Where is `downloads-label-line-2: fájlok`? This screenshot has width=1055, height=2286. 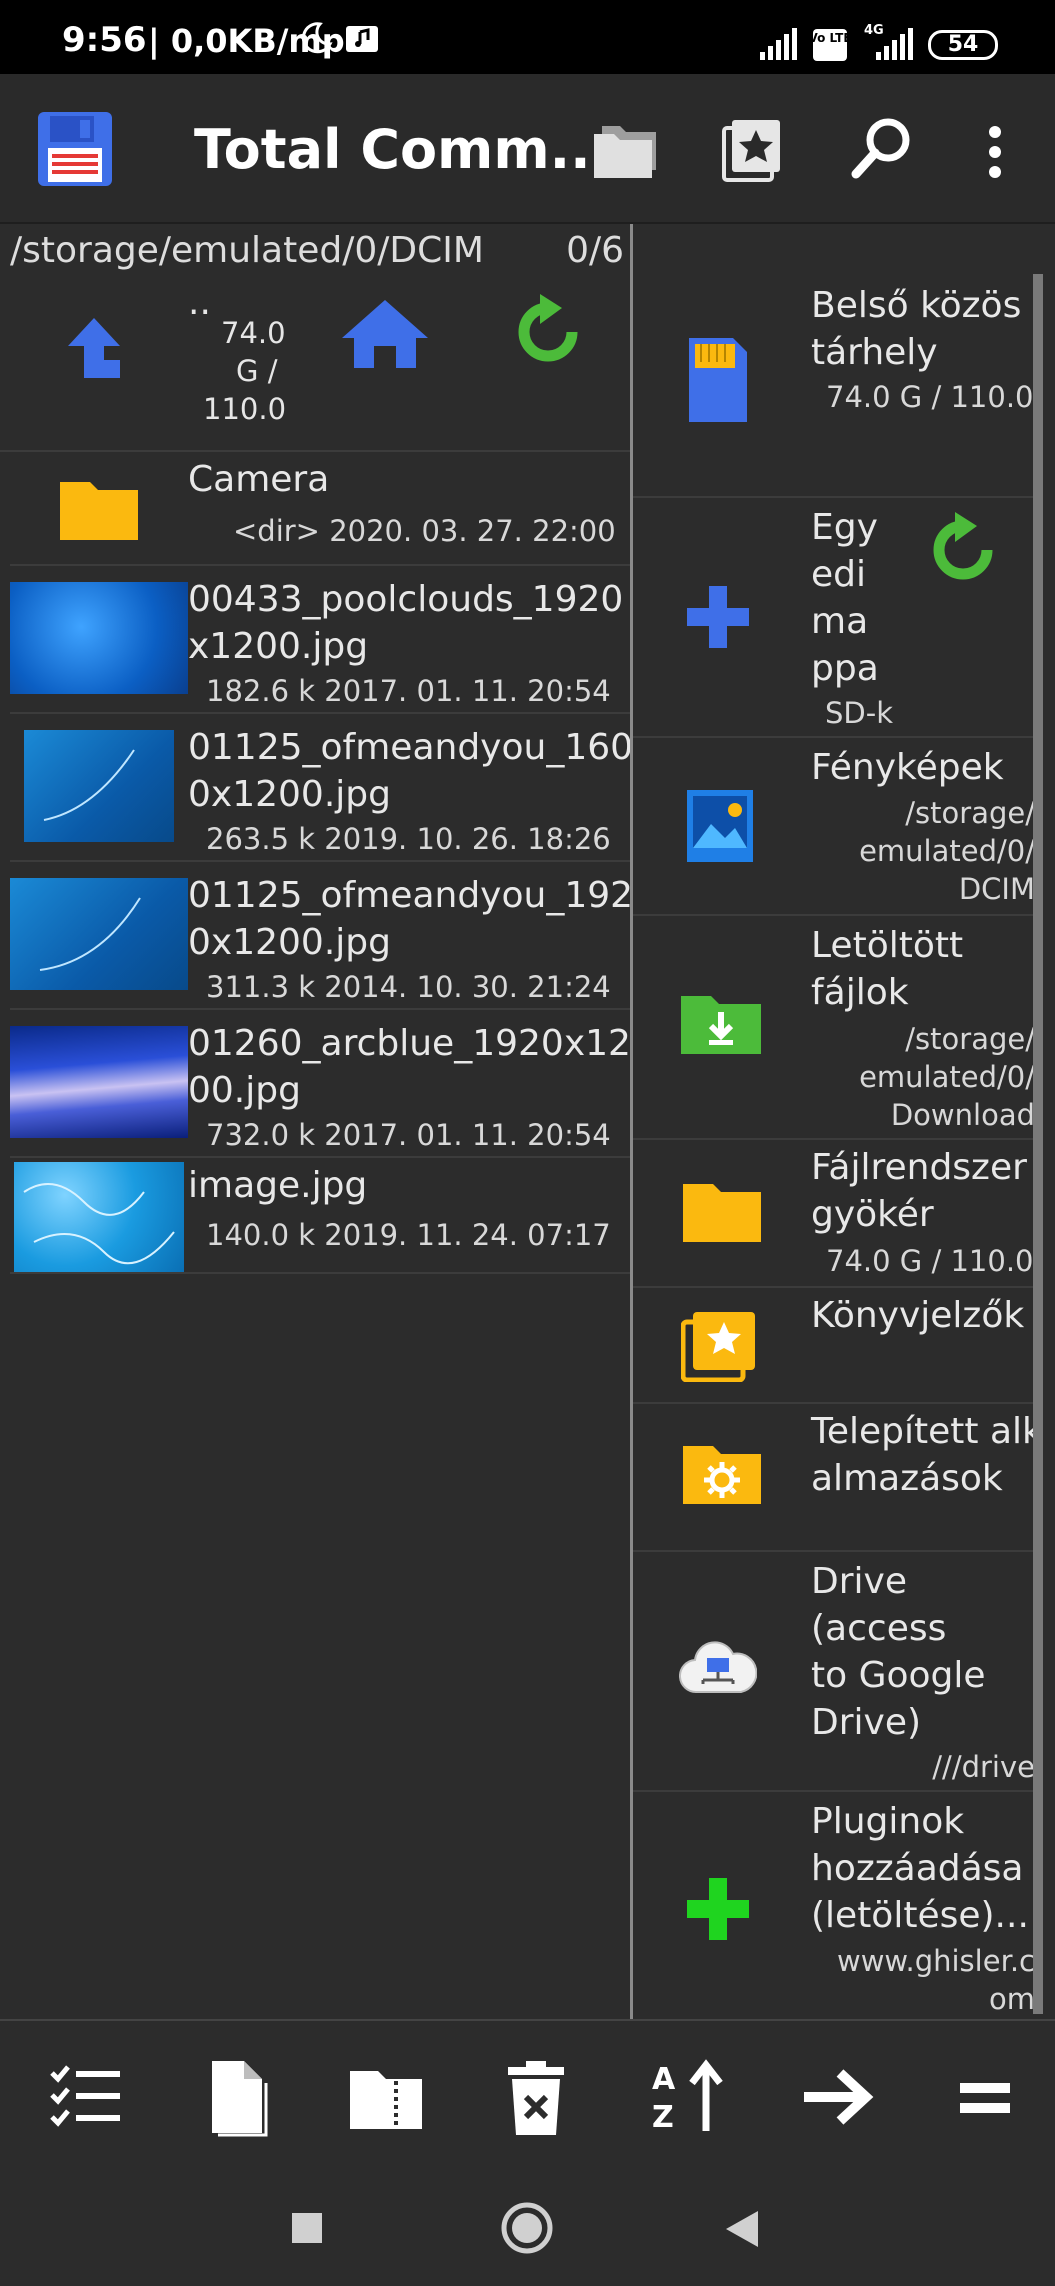 downloads-label-line-2: fájlok is located at coordinates (860, 992).